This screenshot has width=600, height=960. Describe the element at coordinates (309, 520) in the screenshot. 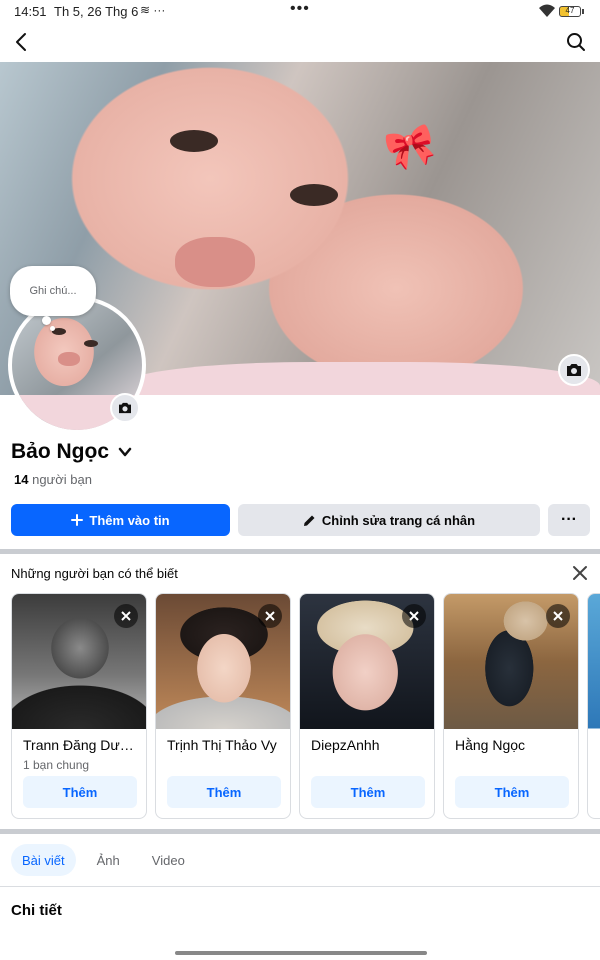

I see `pencil-icon` at that location.